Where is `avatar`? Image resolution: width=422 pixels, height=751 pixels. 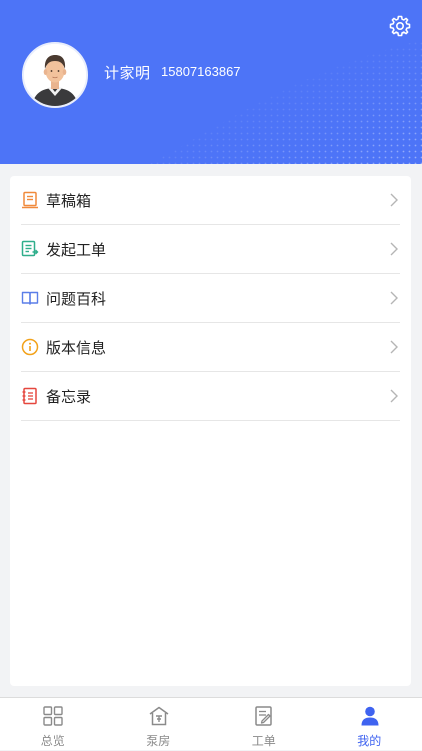 avatar is located at coordinates (55, 75).